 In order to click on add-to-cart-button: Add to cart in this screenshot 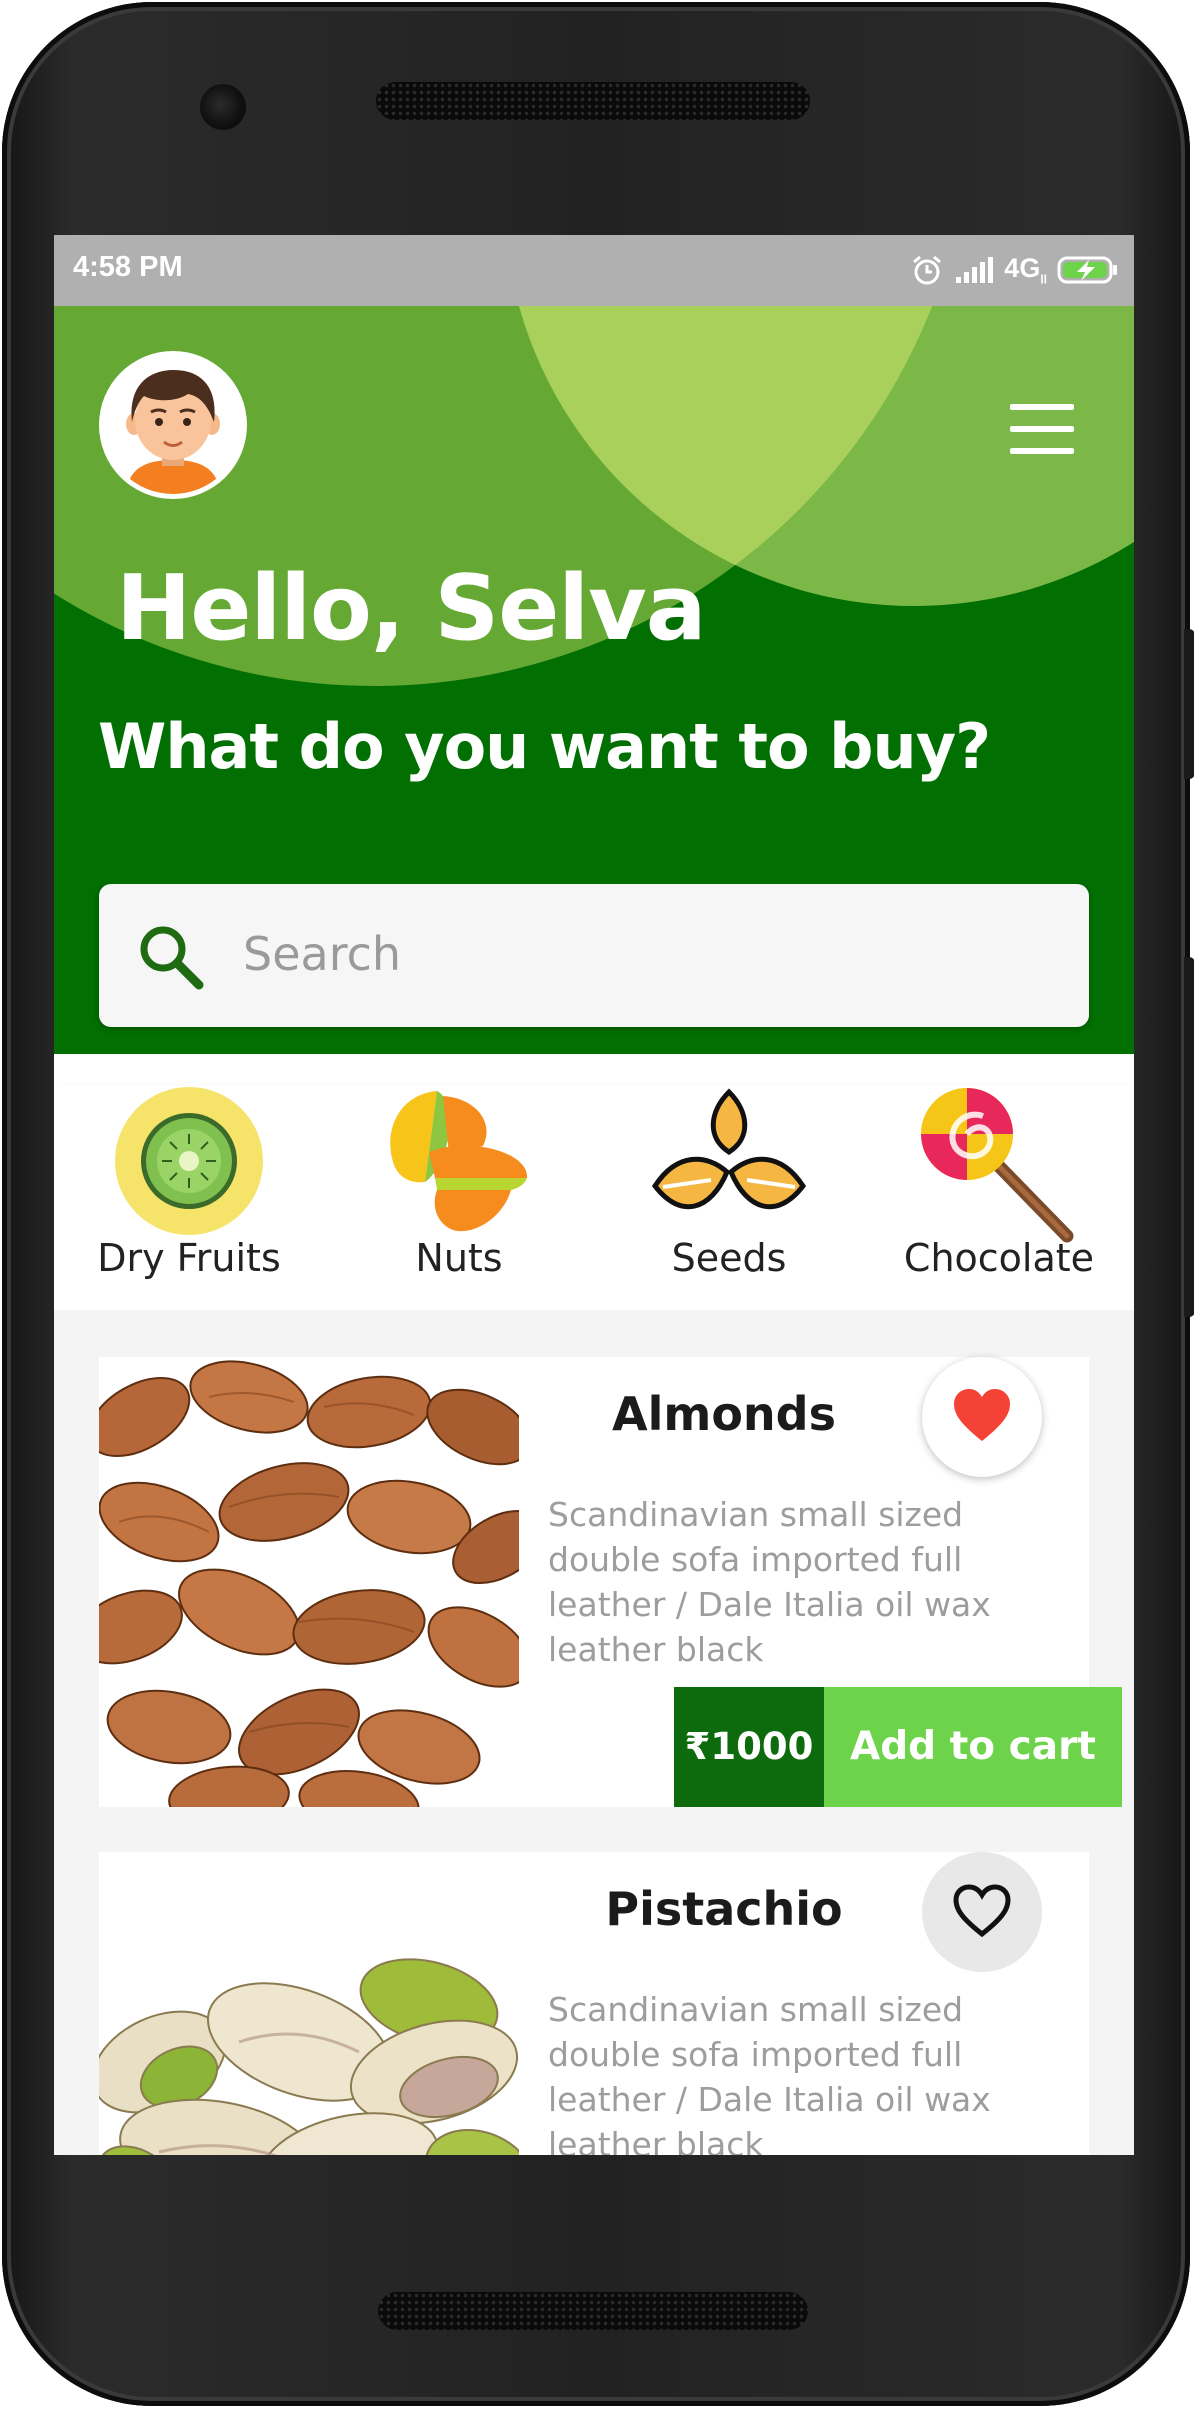, I will do `click(973, 1747)`.